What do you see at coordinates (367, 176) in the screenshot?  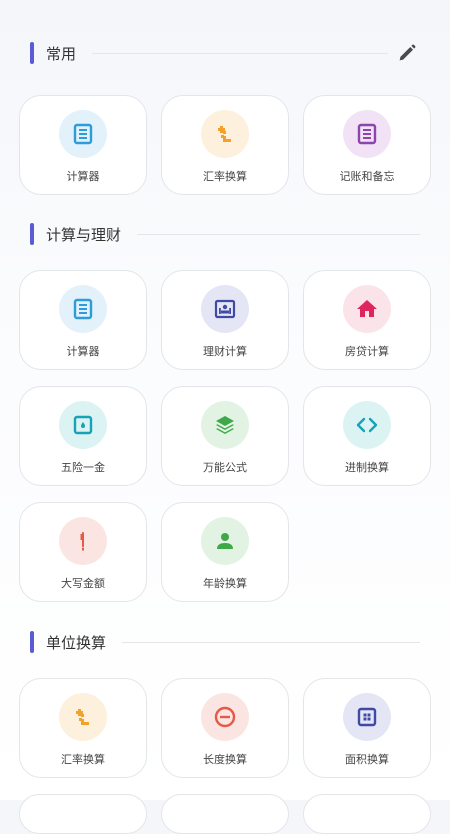 I see `card-label: 记账和备忘` at bounding box center [367, 176].